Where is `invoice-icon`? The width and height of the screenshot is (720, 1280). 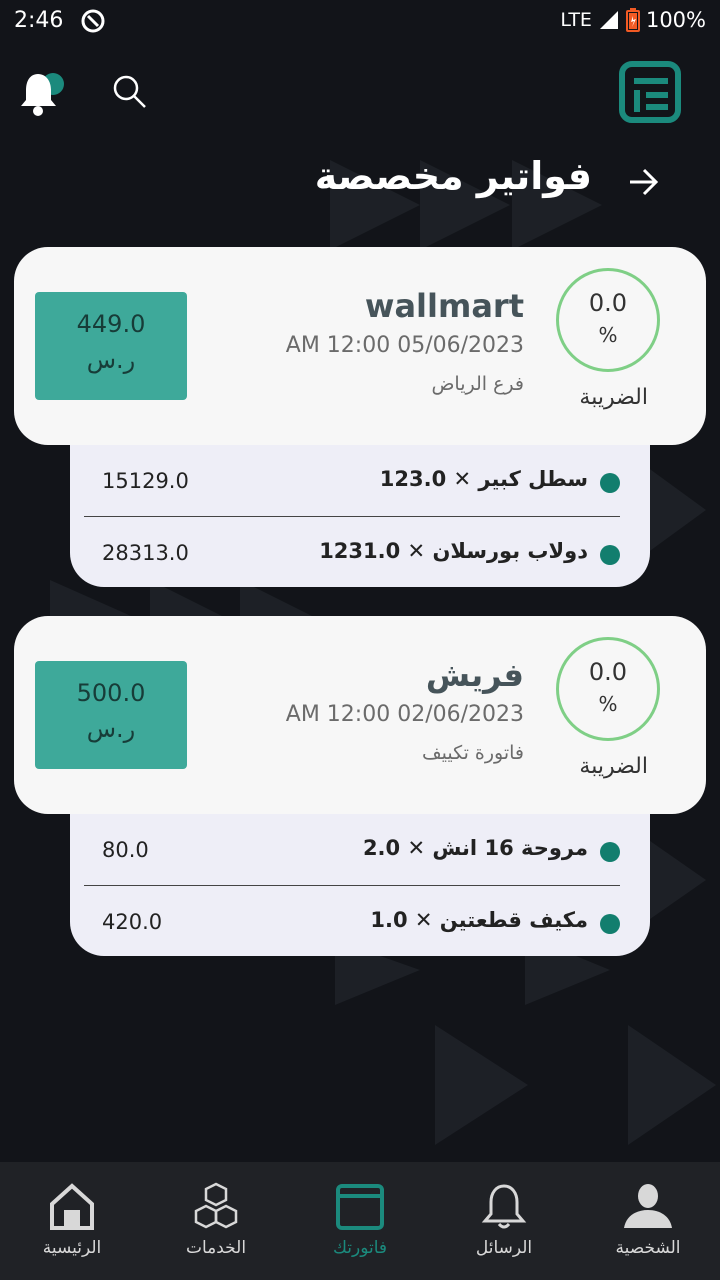
invoice-icon is located at coordinates (360, 1207).